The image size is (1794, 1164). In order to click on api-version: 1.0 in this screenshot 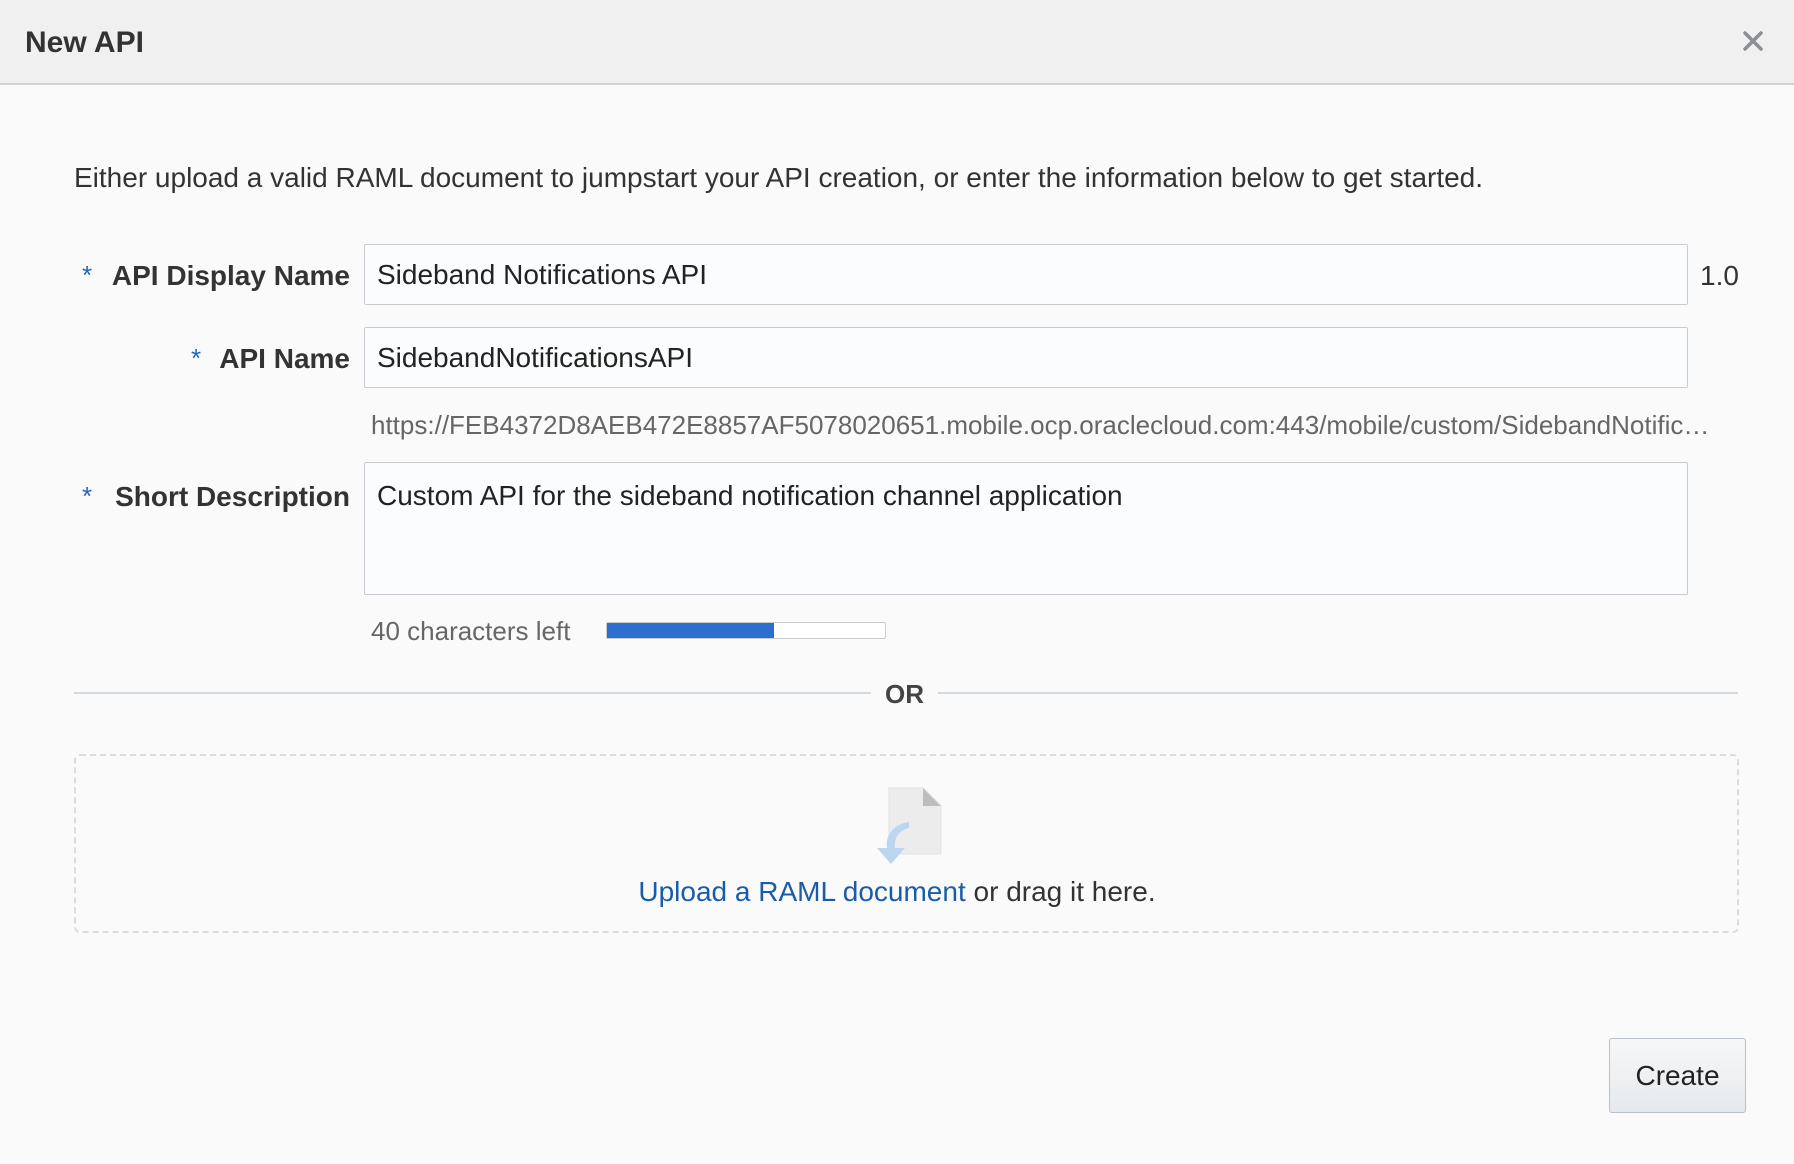, I will do `click(1719, 275)`.